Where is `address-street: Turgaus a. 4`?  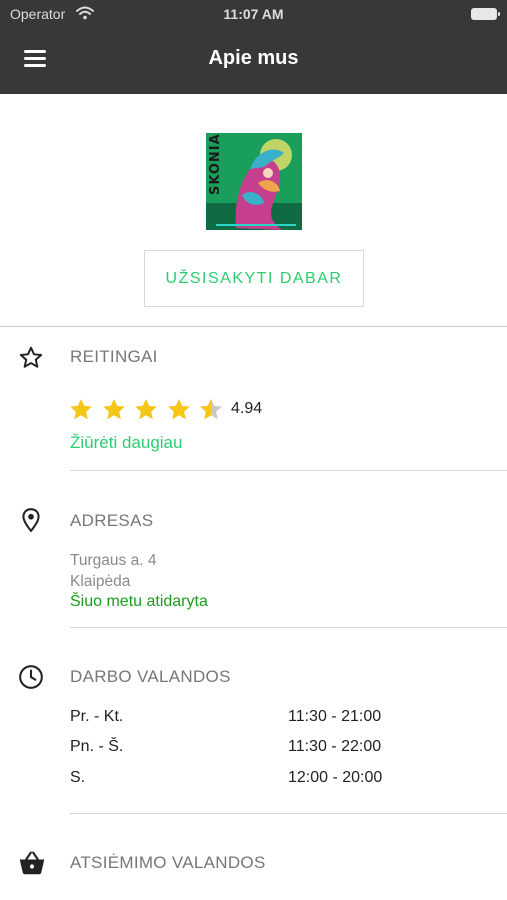
address-street: Turgaus a. 4 is located at coordinates (113, 560).